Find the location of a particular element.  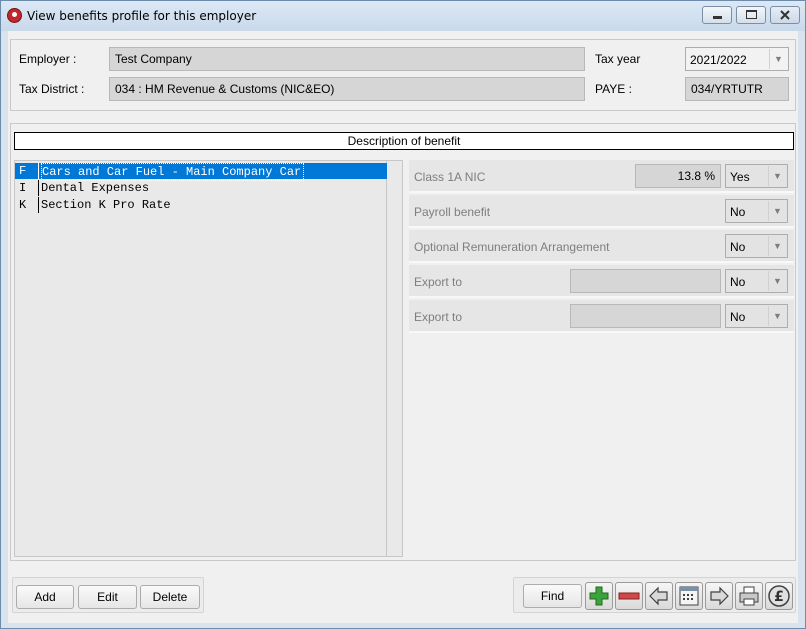

maximize-button is located at coordinates (751, 15).